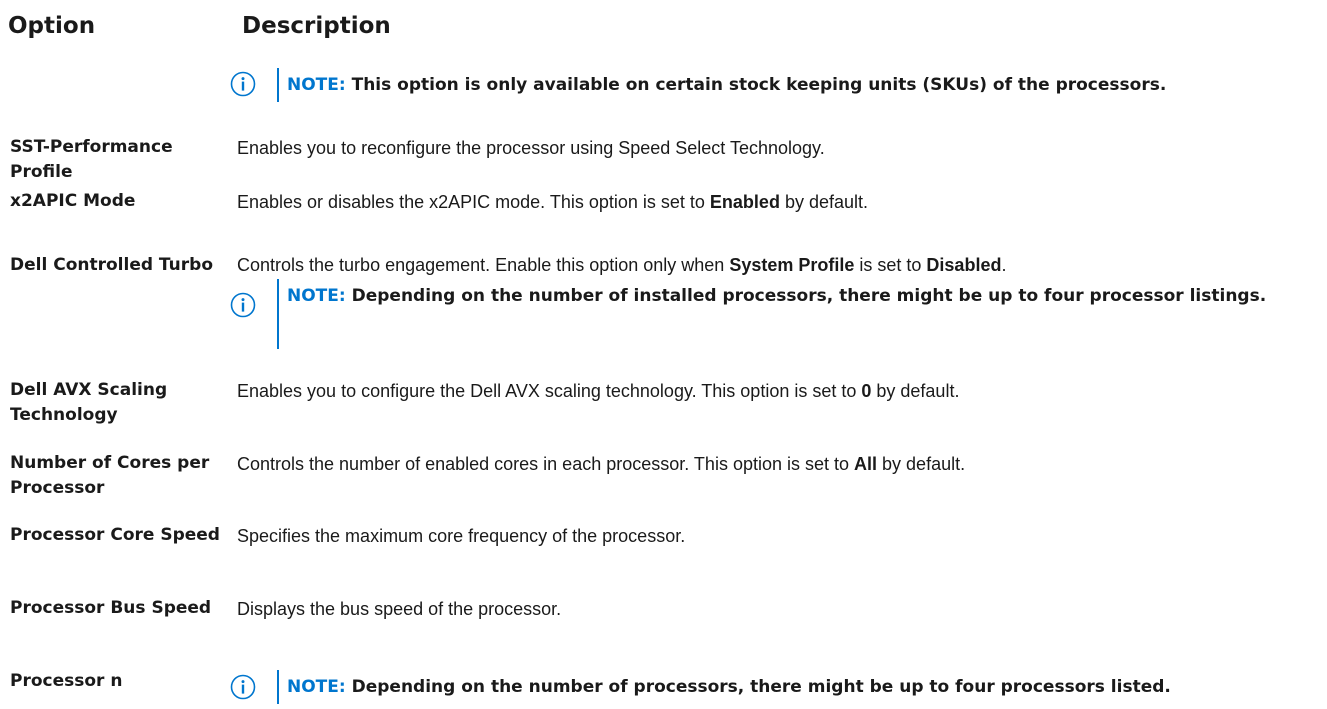  I want to click on column-header-description: Description, so click(316, 26).